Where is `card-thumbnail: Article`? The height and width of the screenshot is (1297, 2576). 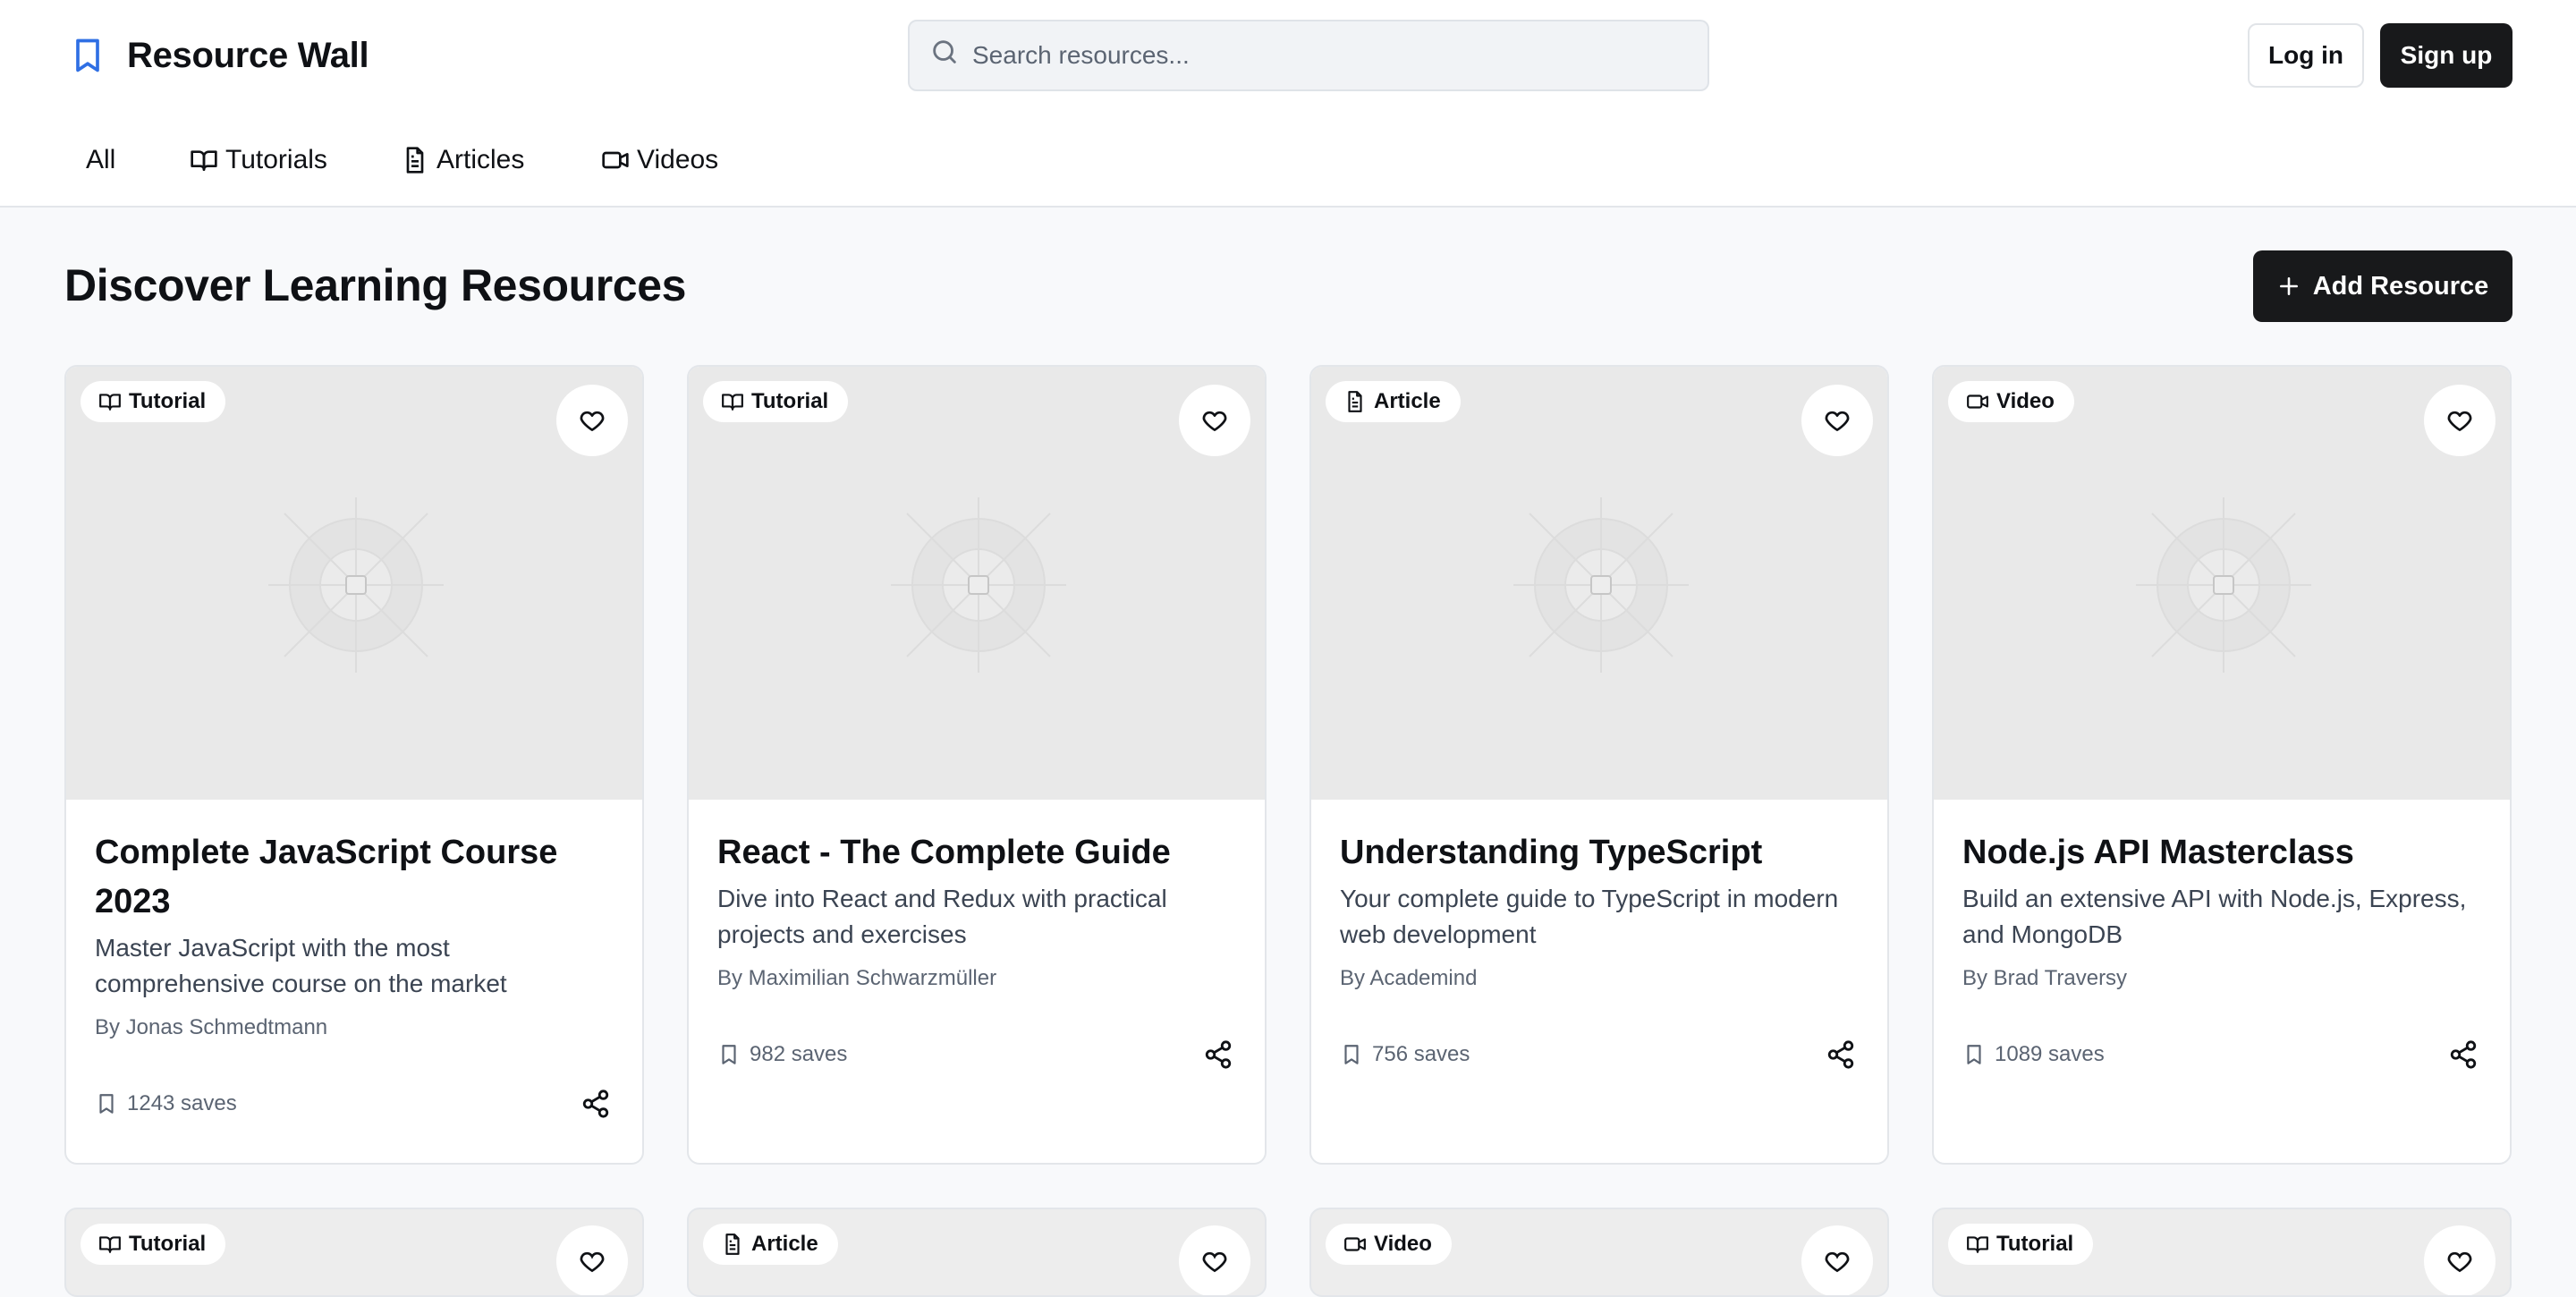 card-thumbnail: Article is located at coordinates (1599, 583).